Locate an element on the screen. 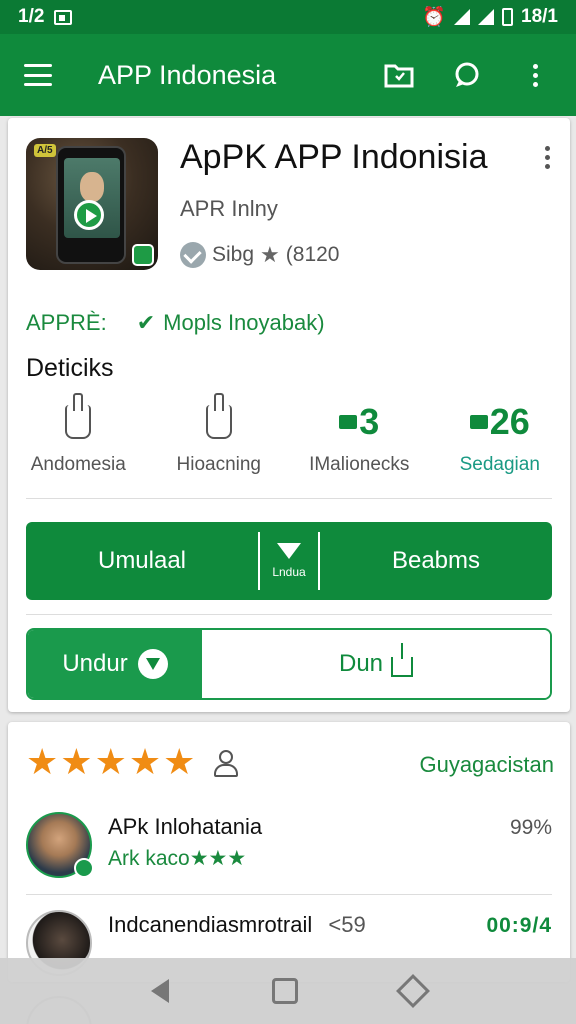 The height and width of the screenshot is (1024, 576). play-icon is located at coordinates (89, 215).